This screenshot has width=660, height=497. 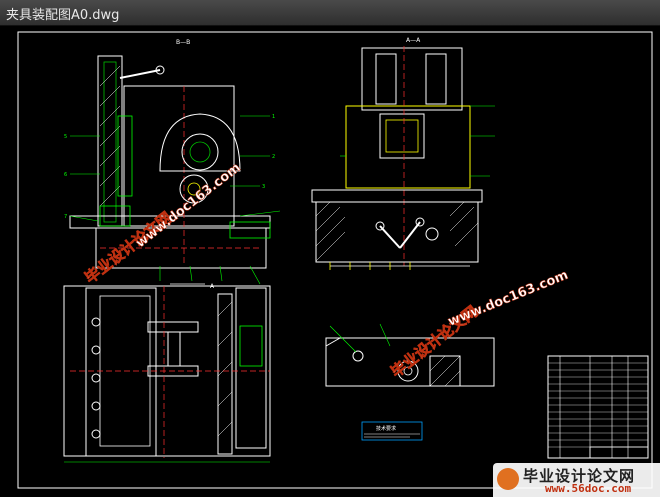 I want to click on site-logo-url: www.56doc.com, so click(x=588, y=488).